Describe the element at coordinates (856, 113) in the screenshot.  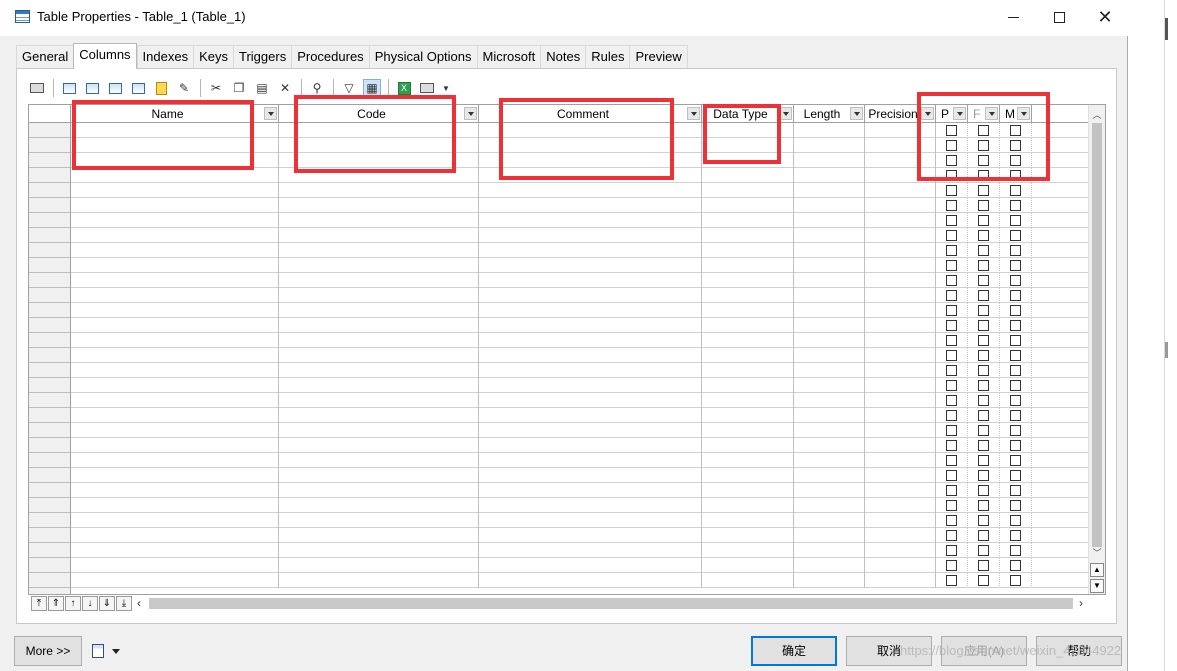
I see `chevron-down-icon` at that location.